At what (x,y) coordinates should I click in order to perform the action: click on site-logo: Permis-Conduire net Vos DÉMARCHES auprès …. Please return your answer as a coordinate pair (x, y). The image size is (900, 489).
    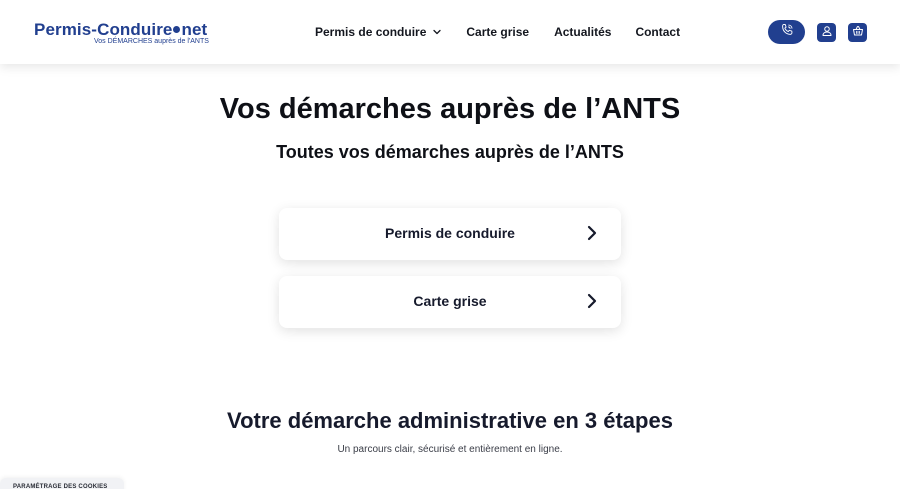
    Looking at the image, I should click on (121, 33).